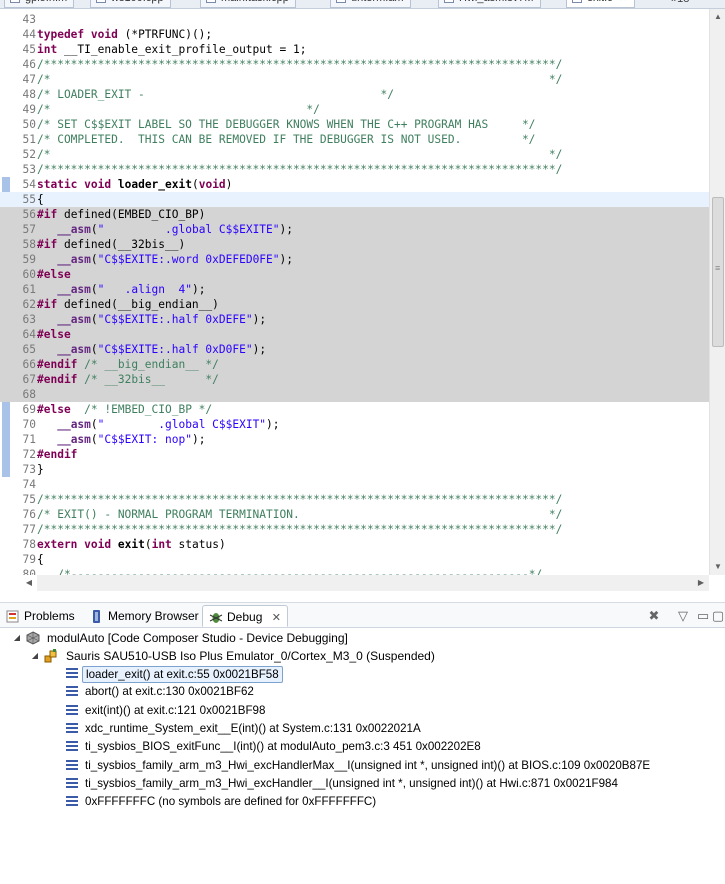 This screenshot has width=725, height=884. What do you see at coordinates (354, 199) in the screenshot?
I see `code-line: 55{` at bounding box center [354, 199].